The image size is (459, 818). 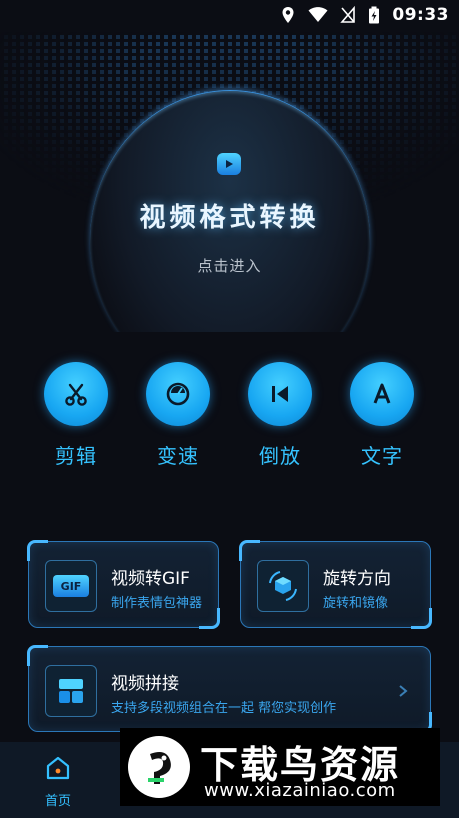 What do you see at coordinates (348, 14) in the screenshot?
I see `no-signal-icon` at bounding box center [348, 14].